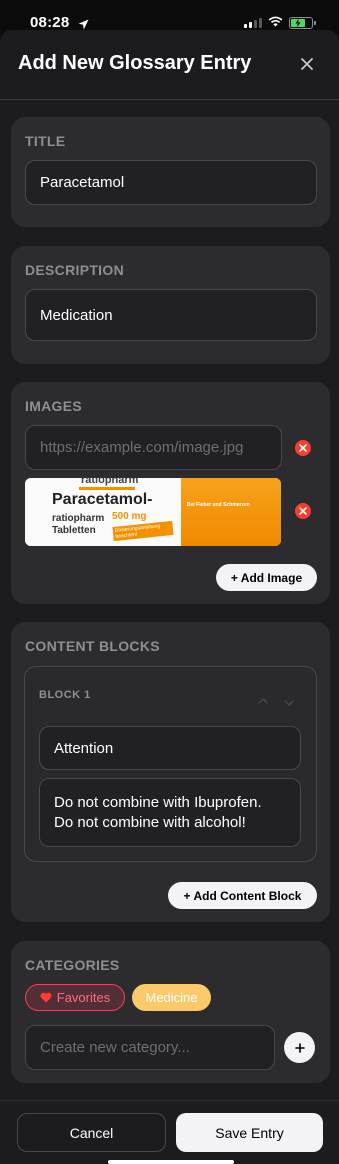 This screenshot has width=339, height=1164. What do you see at coordinates (74, 530) in the screenshot?
I see `thumbnail-form: Tabletten` at bounding box center [74, 530].